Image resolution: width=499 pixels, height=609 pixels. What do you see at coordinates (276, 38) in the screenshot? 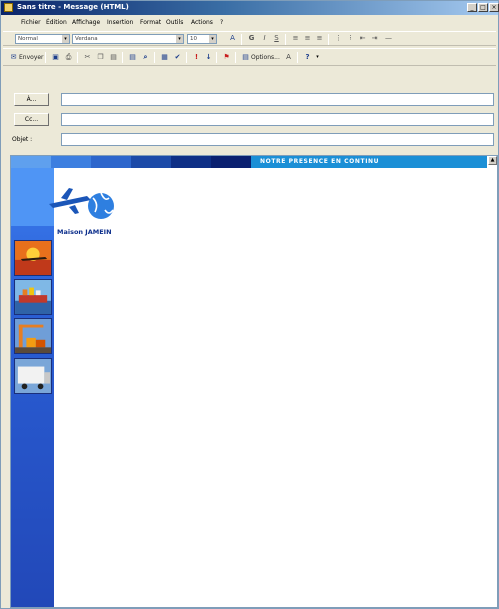
I see `underline-icon: S` at bounding box center [276, 38].